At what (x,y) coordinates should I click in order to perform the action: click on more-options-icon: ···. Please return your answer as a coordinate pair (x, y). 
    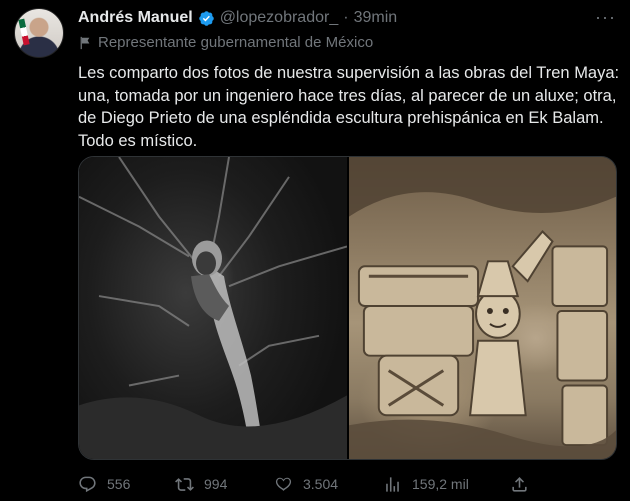
    Looking at the image, I should click on (605, 17).